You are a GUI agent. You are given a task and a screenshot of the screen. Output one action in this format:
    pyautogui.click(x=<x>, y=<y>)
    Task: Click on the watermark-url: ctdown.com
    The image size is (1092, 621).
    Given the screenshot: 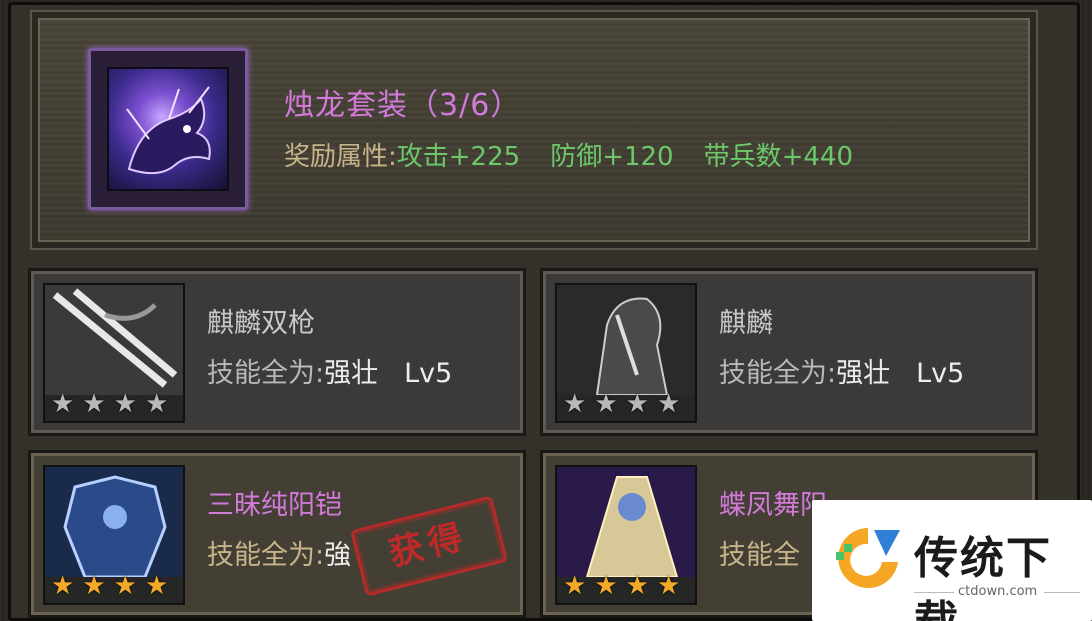 What is the action you would take?
    pyautogui.click(x=998, y=591)
    